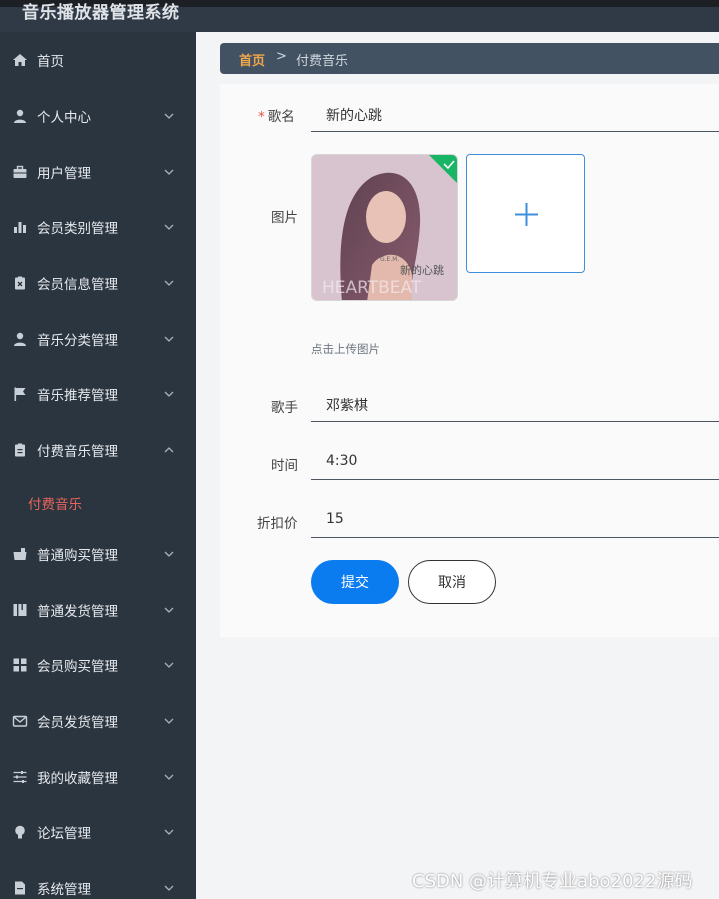 This screenshot has height=899, width=719. I want to click on top-bar: 音乐播放器管理系统, so click(359, 16).